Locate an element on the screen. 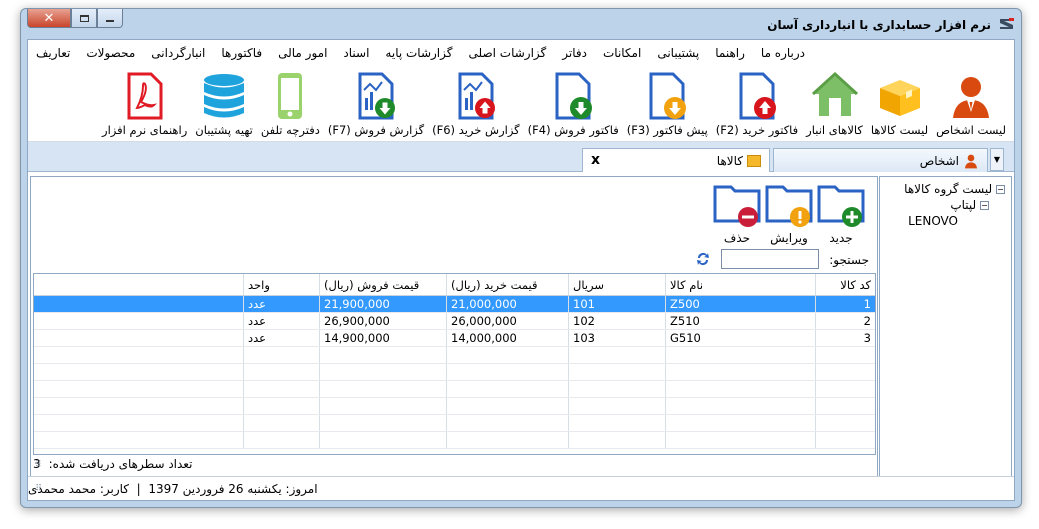 This screenshot has width=1039, height=529. maximize-button is located at coordinates (84, 18).